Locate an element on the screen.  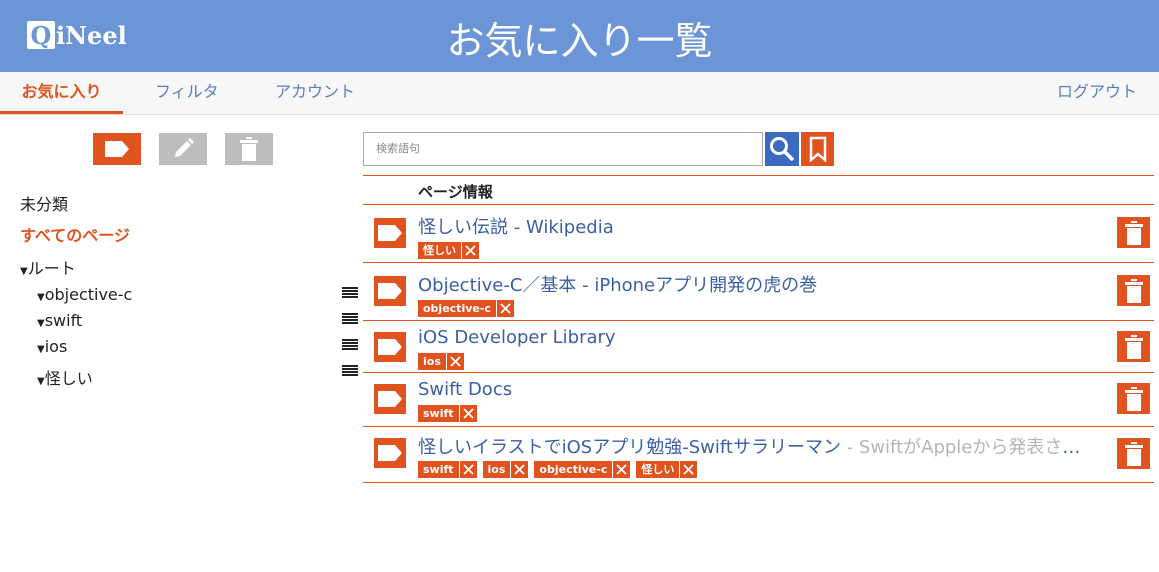
tree-folder: ▼怪しい is located at coordinates (65, 377).